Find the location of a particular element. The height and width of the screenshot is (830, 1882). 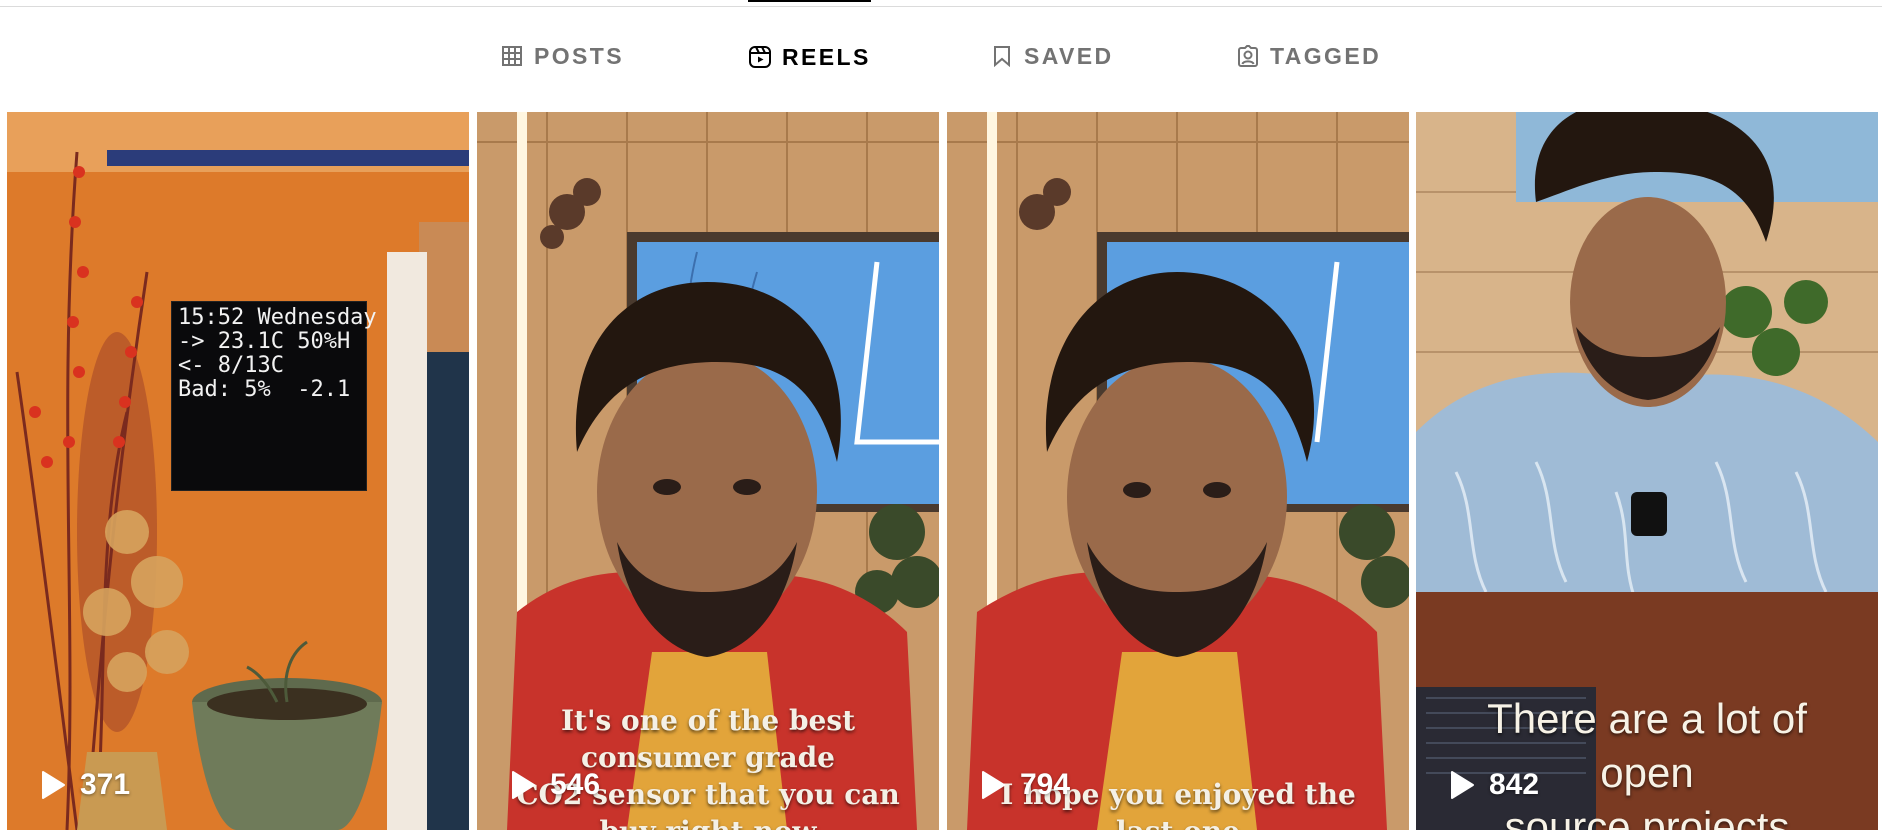

tab-posts: POSTS is located at coordinates (562, 56).